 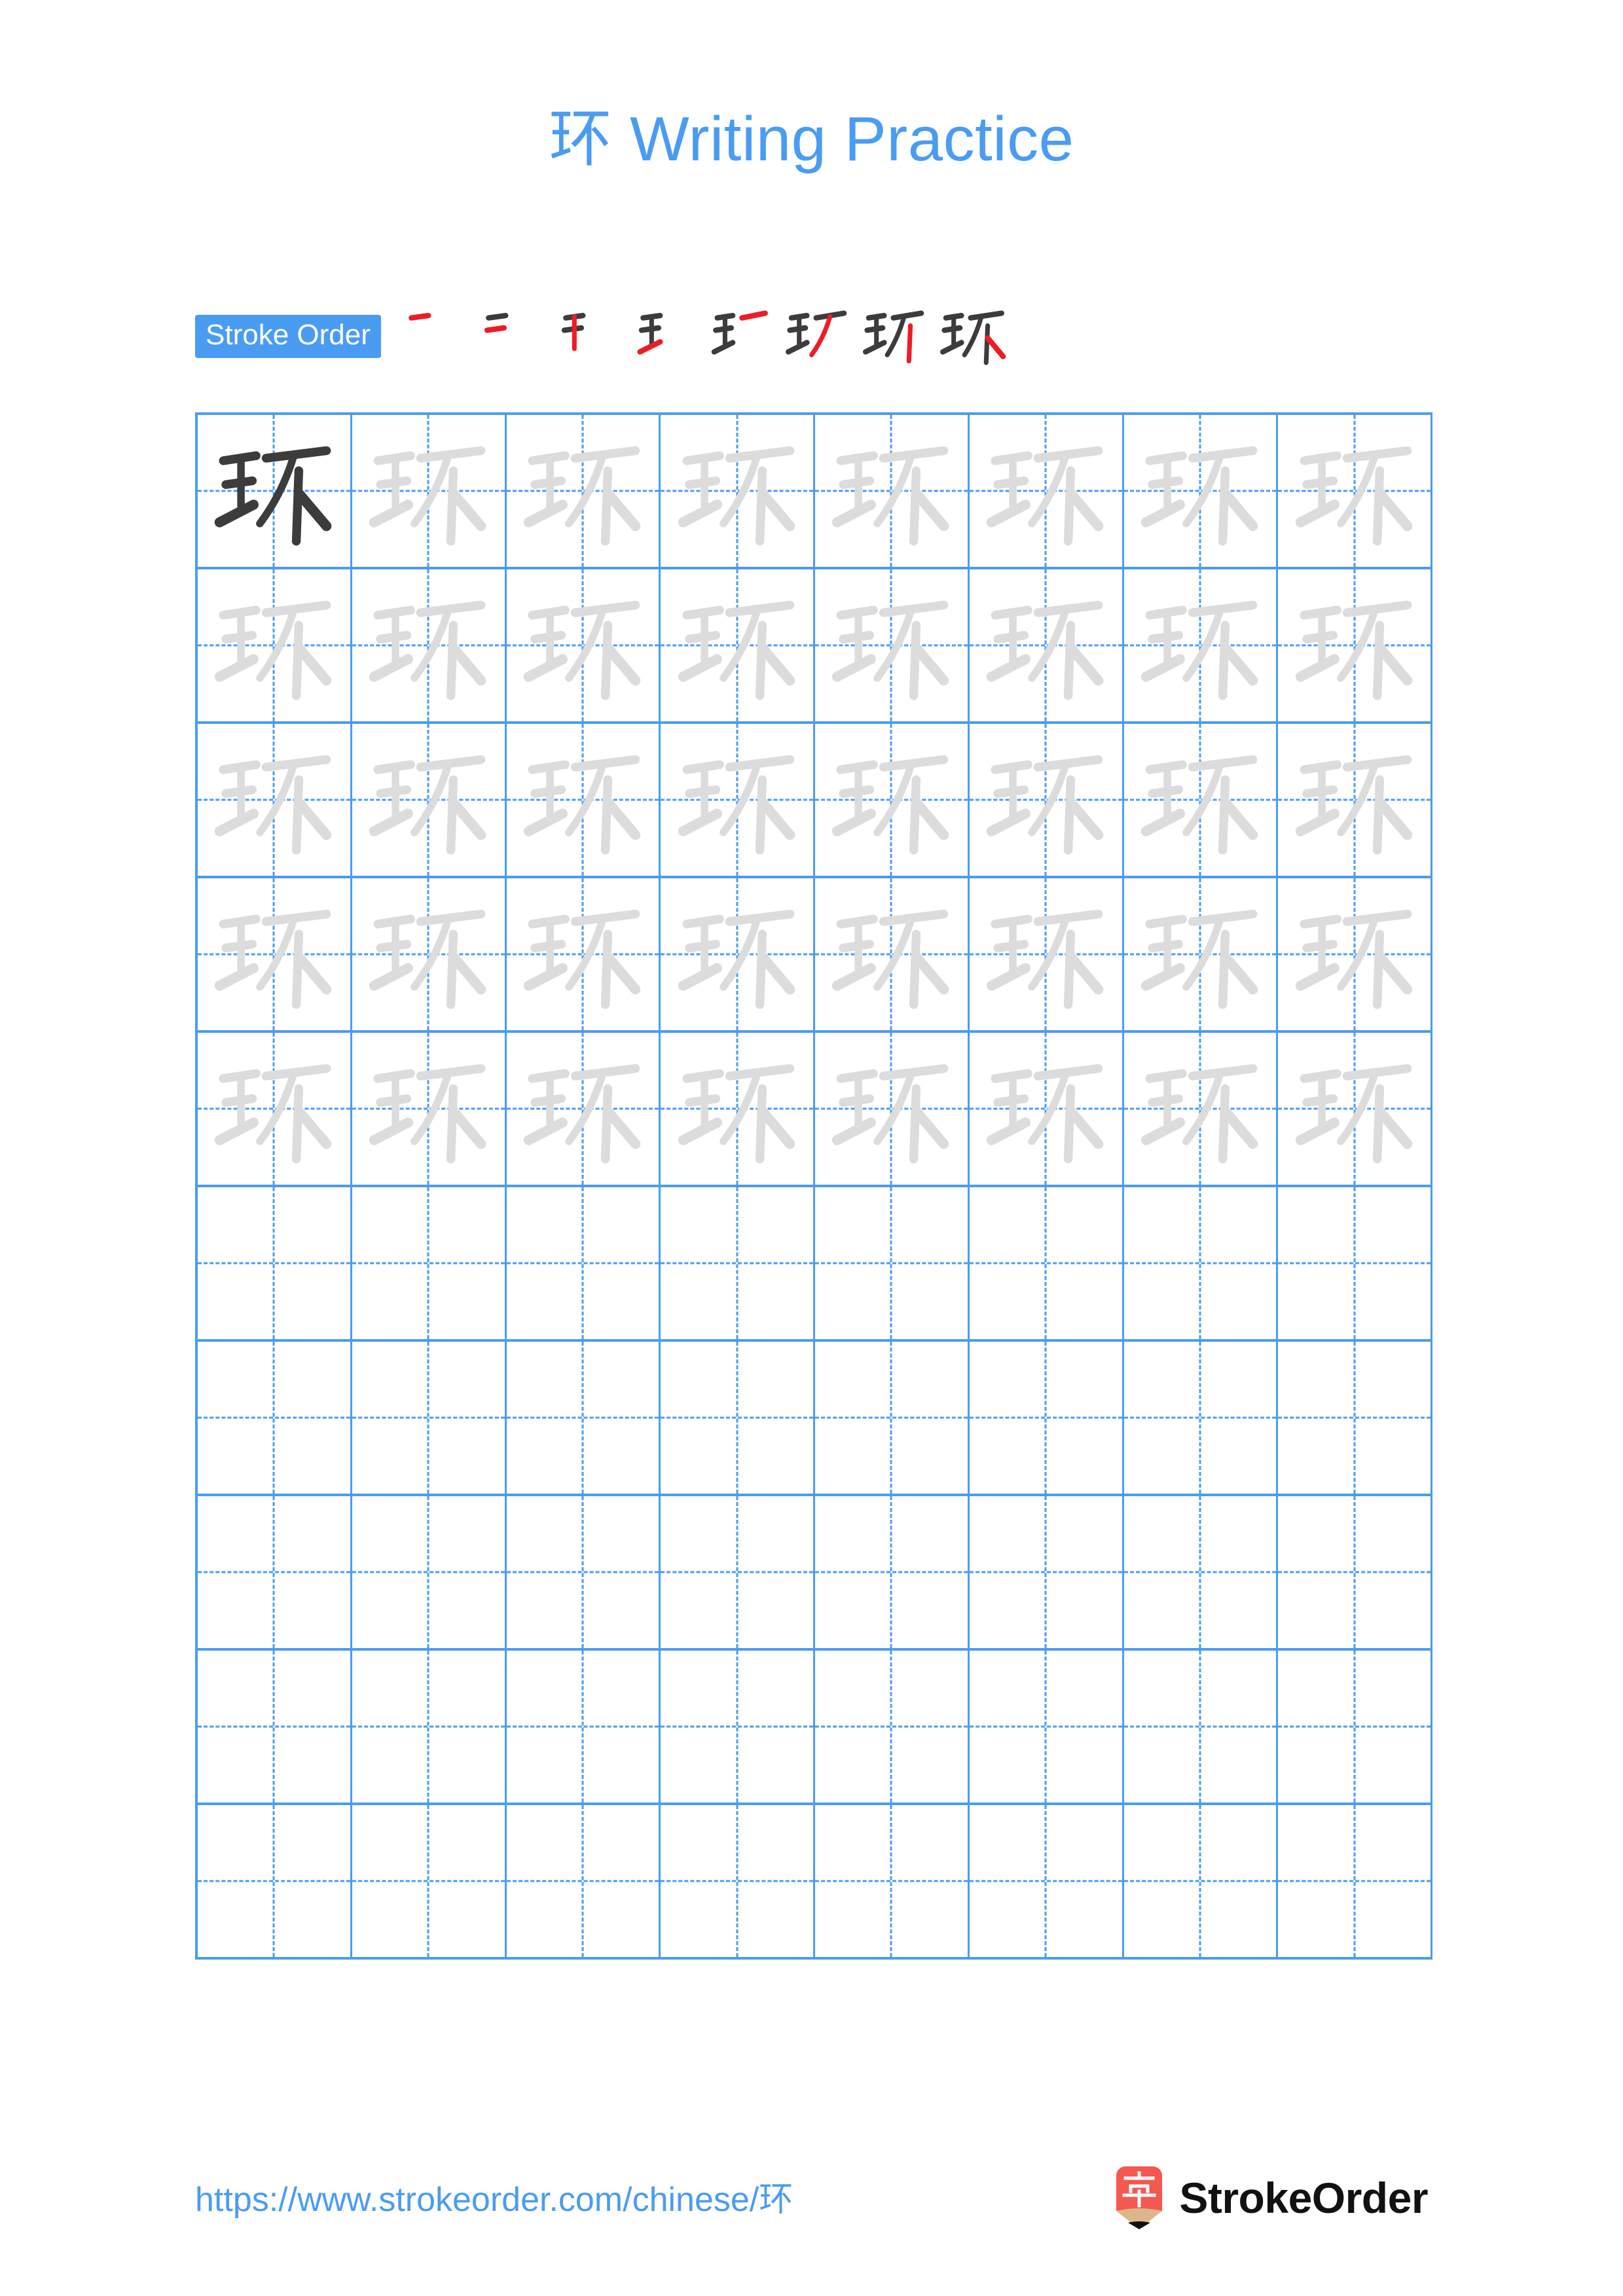 I want to click on pencil-logo-icon, so click(x=1139, y=2197).